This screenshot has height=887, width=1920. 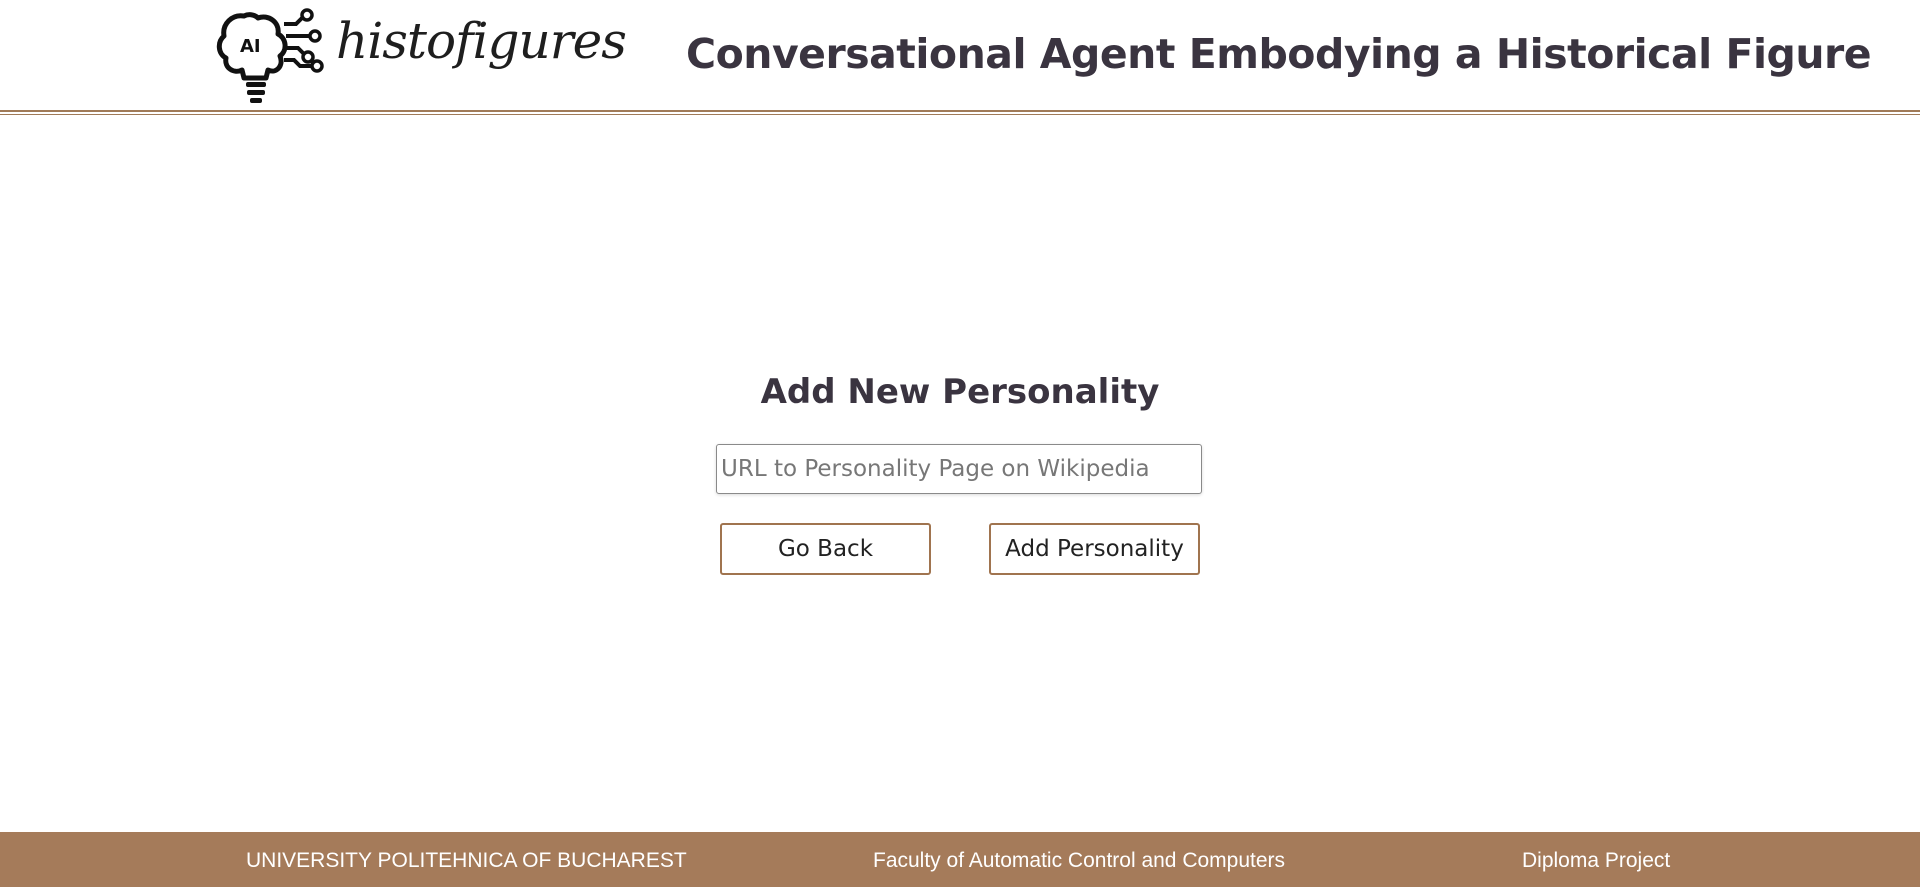 I want to click on logo-wordmark: histofigures, so click(x=481, y=41).